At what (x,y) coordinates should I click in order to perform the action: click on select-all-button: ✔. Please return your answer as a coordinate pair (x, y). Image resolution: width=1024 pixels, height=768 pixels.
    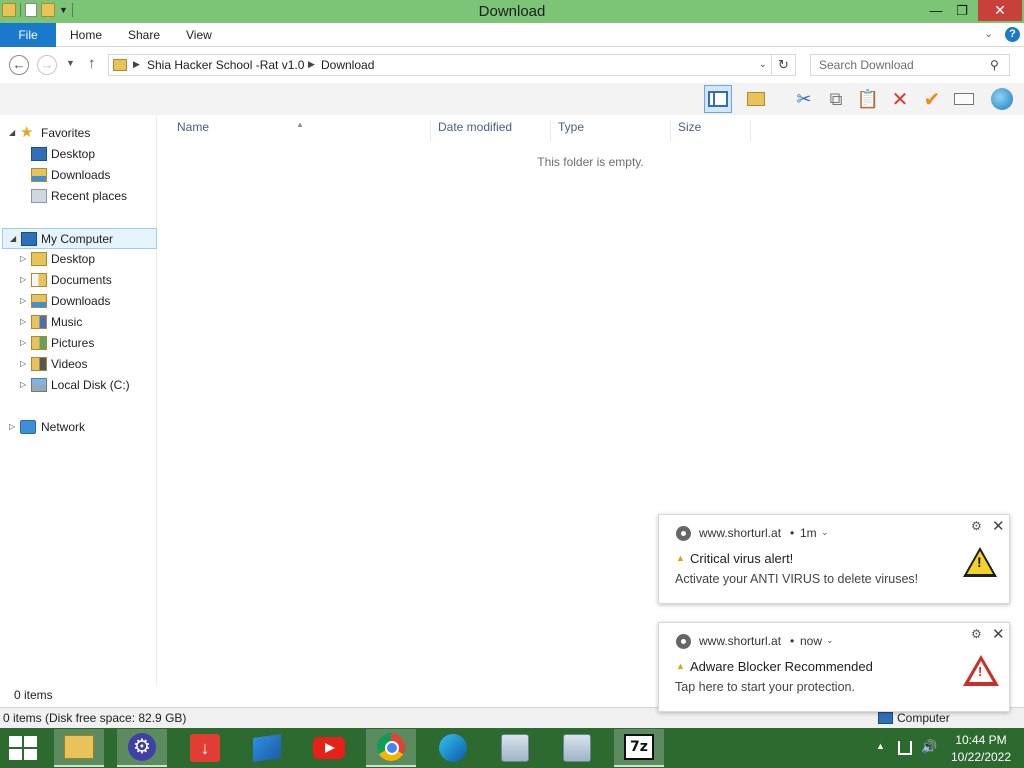
    Looking at the image, I should click on (932, 99).